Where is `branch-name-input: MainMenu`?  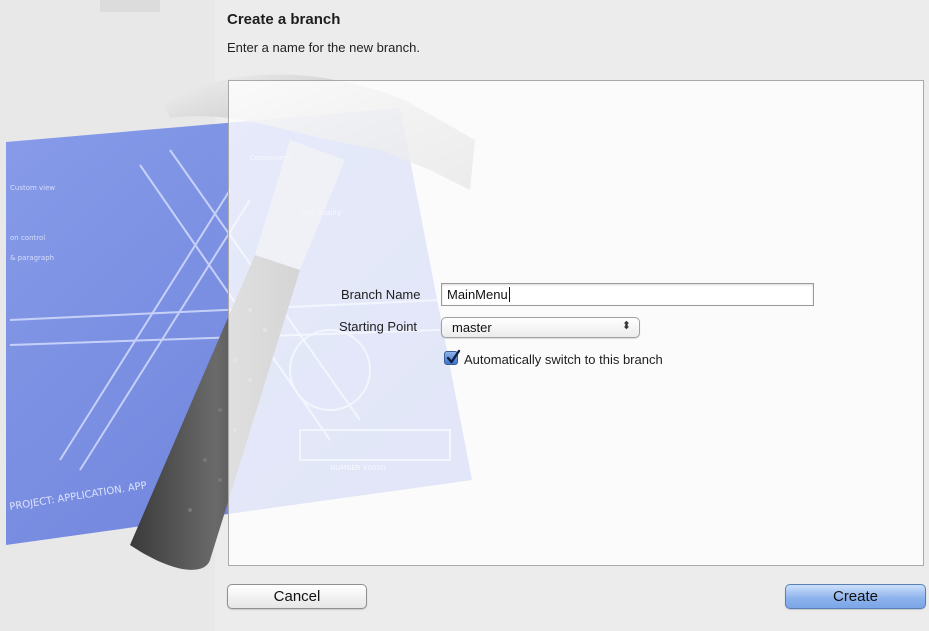 branch-name-input: MainMenu is located at coordinates (627, 294).